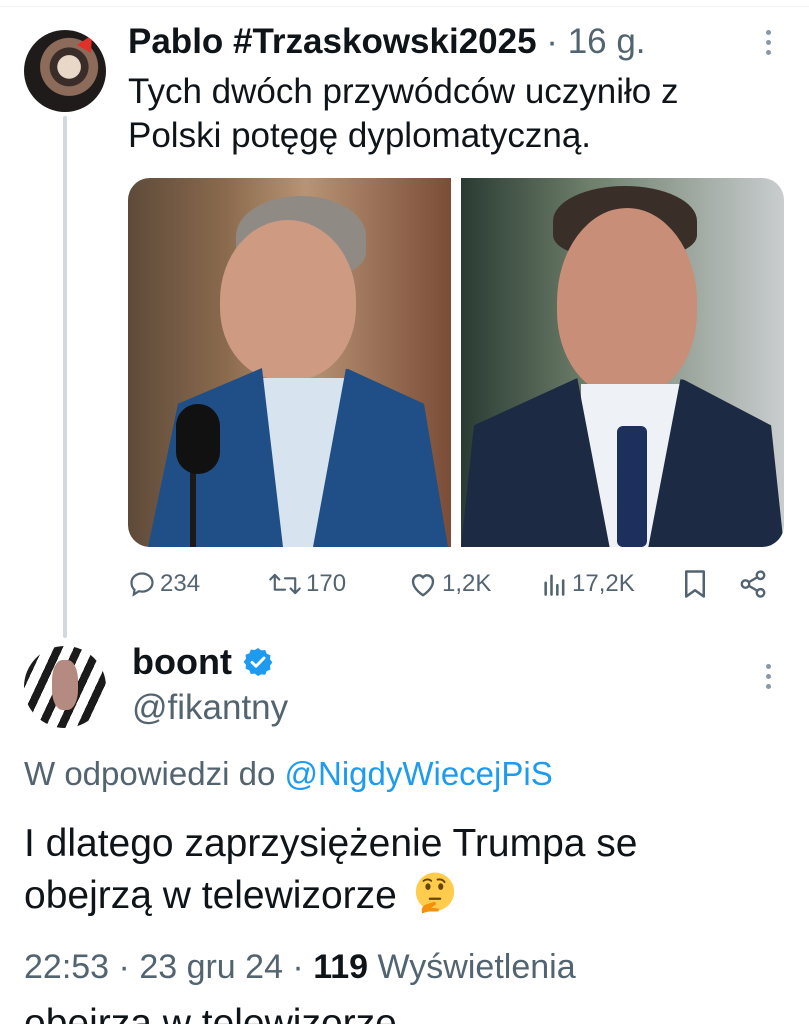 This screenshot has height=1024, width=809. I want to click on repost-action: 170, so click(307, 584).